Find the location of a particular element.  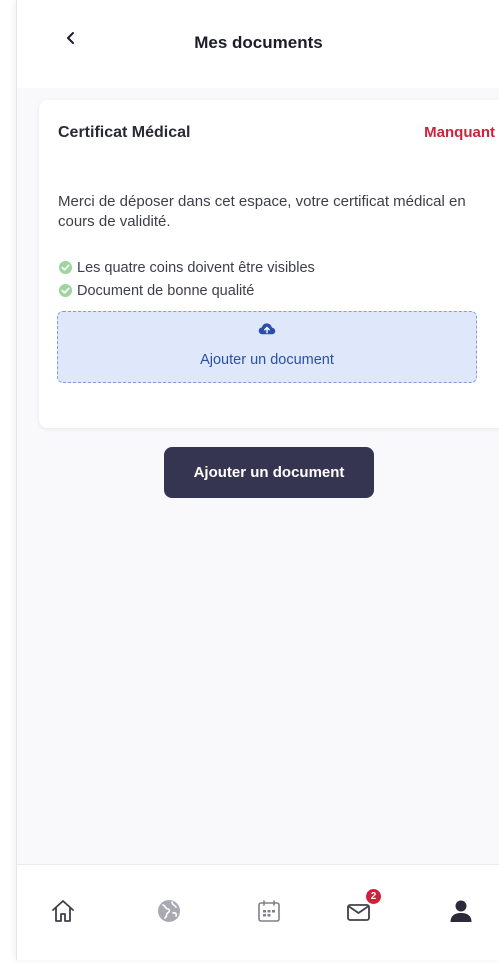

list-item: Les quatre coins doivent être visibles is located at coordinates (186, 267).